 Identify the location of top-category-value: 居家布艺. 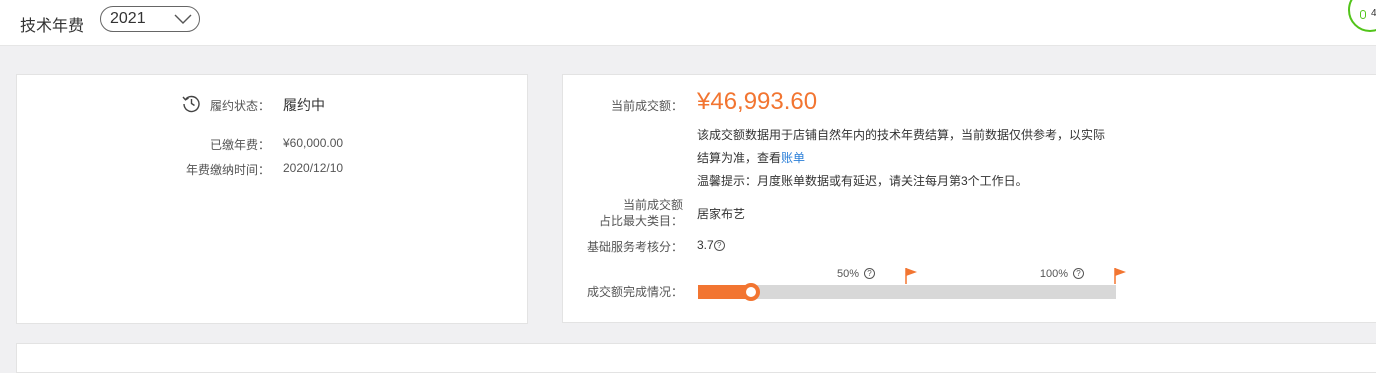
(721, 214).